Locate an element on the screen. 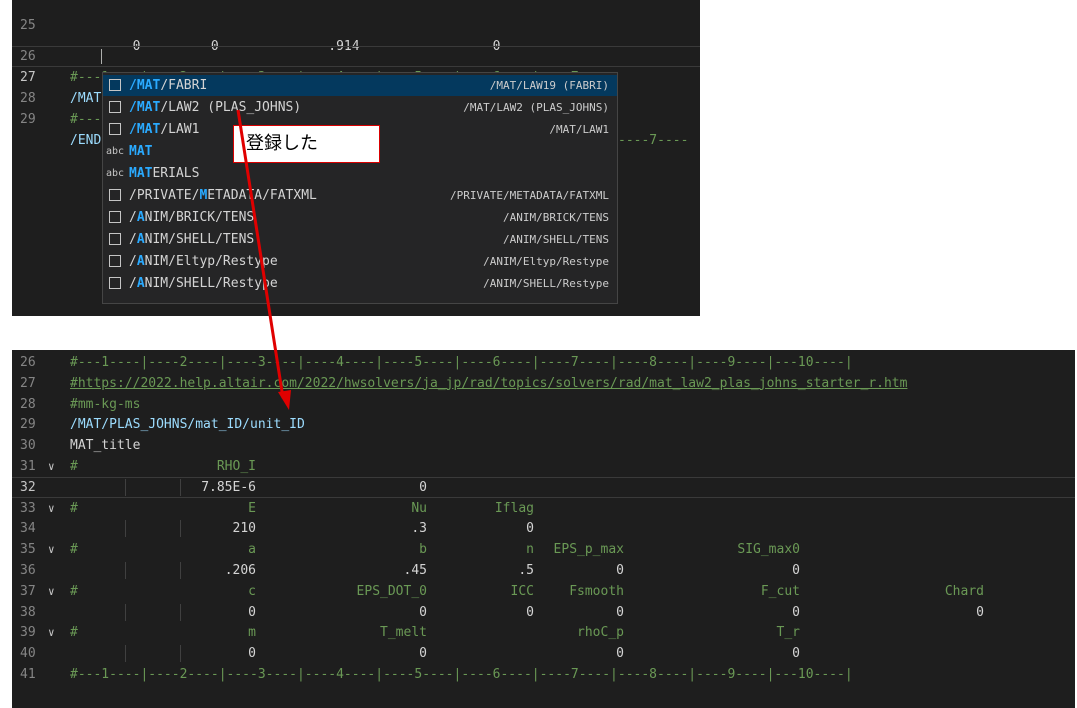 The width and height of the screenshot is (1077, 708). field-header: SIG_max0 is located at coordinates (768, 550).